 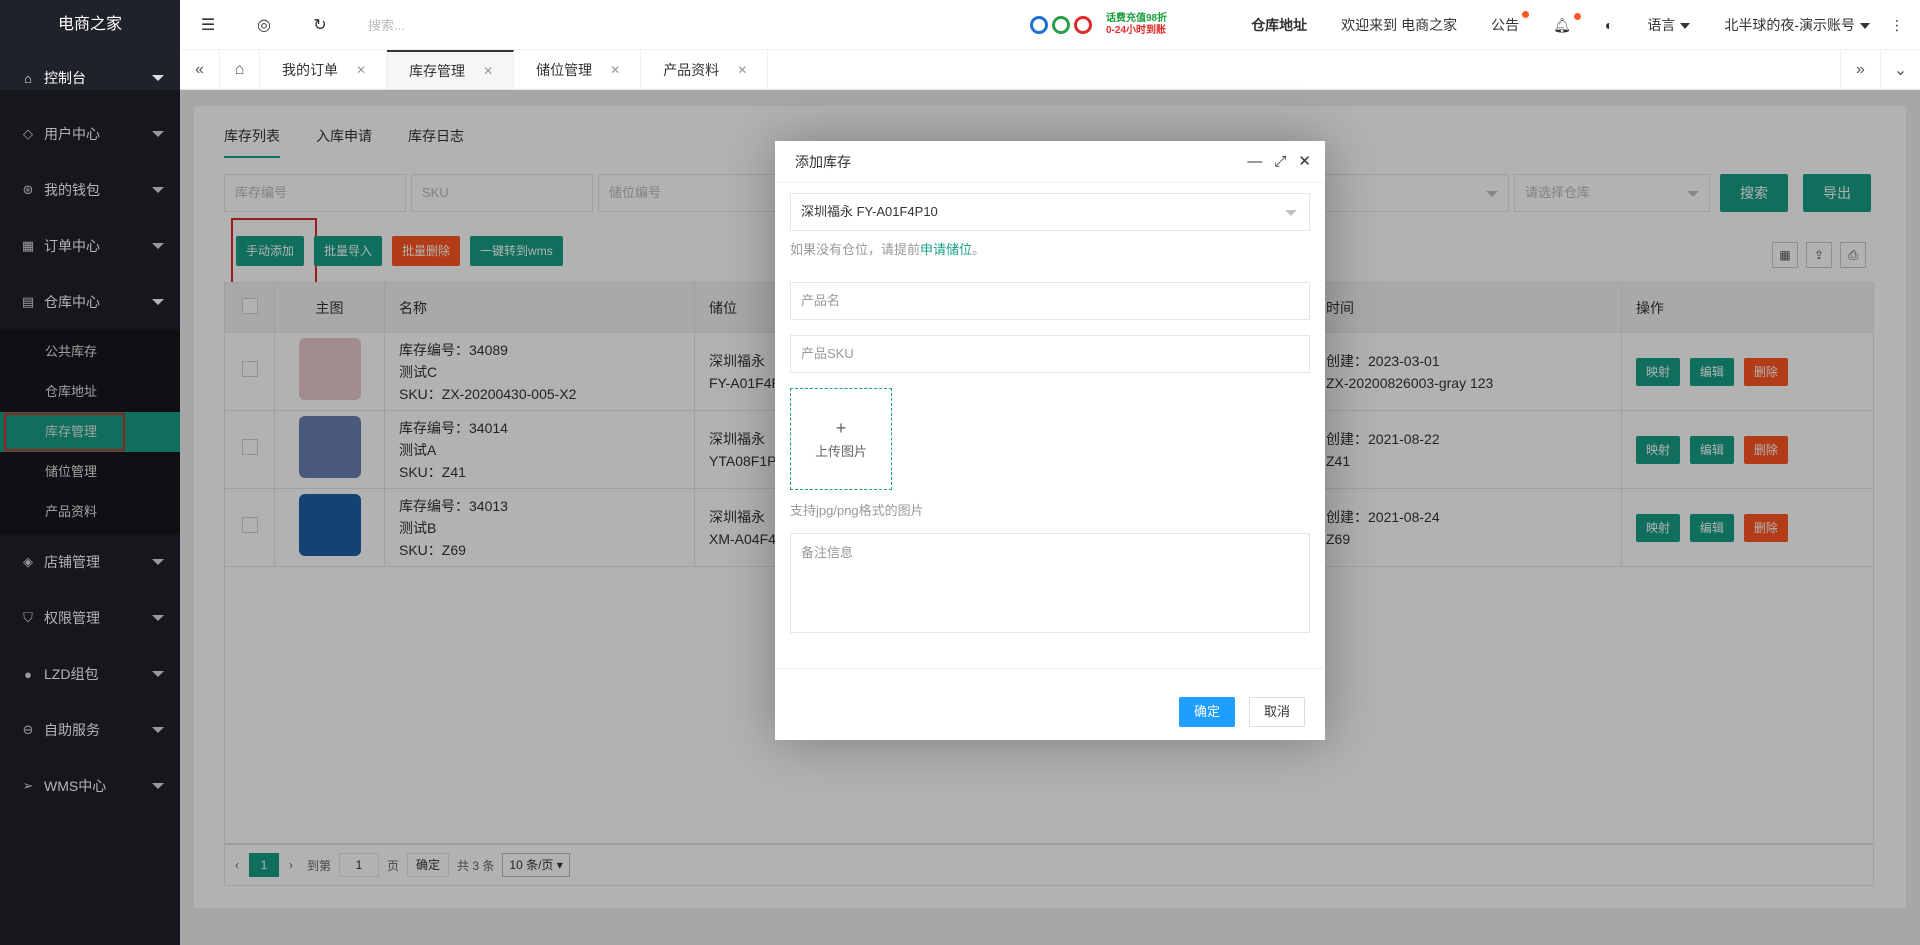 I want to click on slot-tip: 如果没有仓位，请提前申请储位。, so click(x=1050, y=248).